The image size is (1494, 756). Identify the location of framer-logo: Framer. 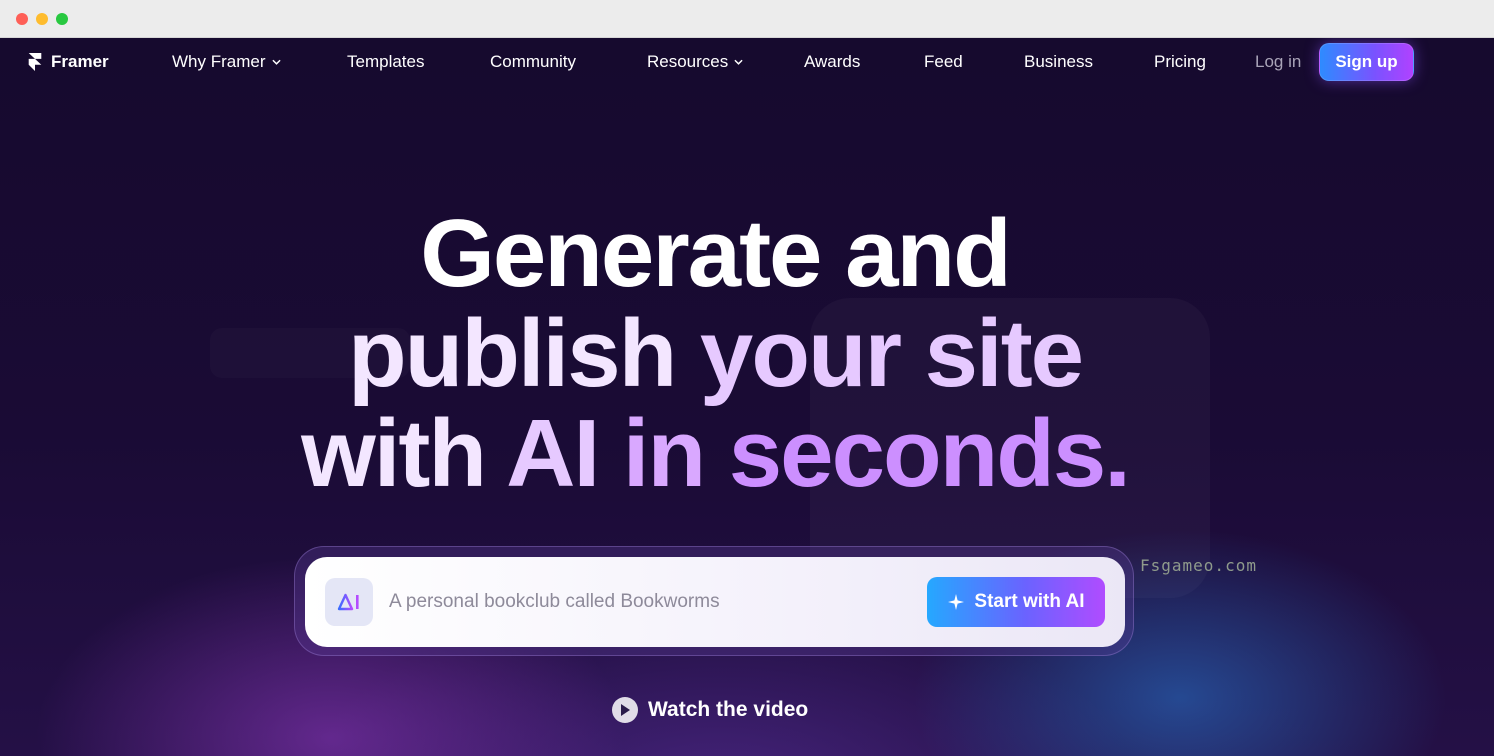
(68, 62).